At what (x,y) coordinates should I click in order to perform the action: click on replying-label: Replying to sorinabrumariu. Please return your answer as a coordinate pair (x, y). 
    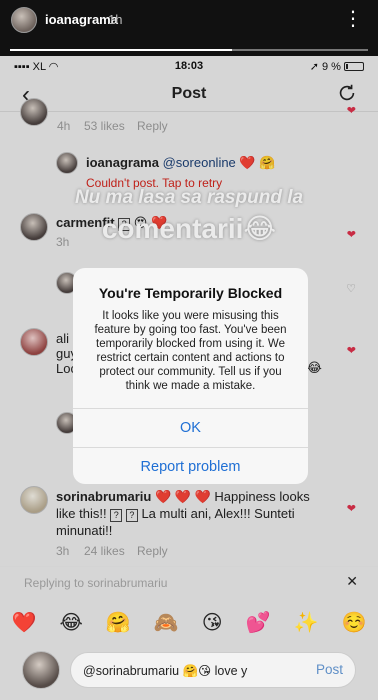
    Looking at the image, I should click on (96, 583).